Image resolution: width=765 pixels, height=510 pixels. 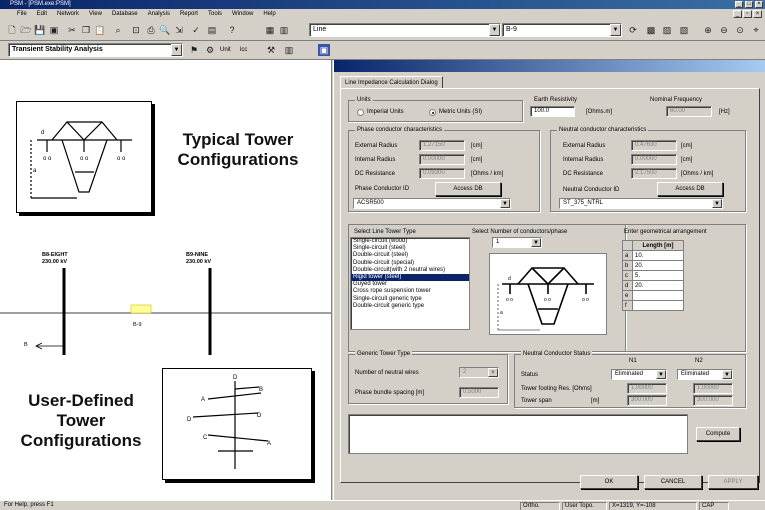 What do you see at coordinates (242, 14) in the screenshot?
I see `menu-window: Window` at bounding box center [242, 14].